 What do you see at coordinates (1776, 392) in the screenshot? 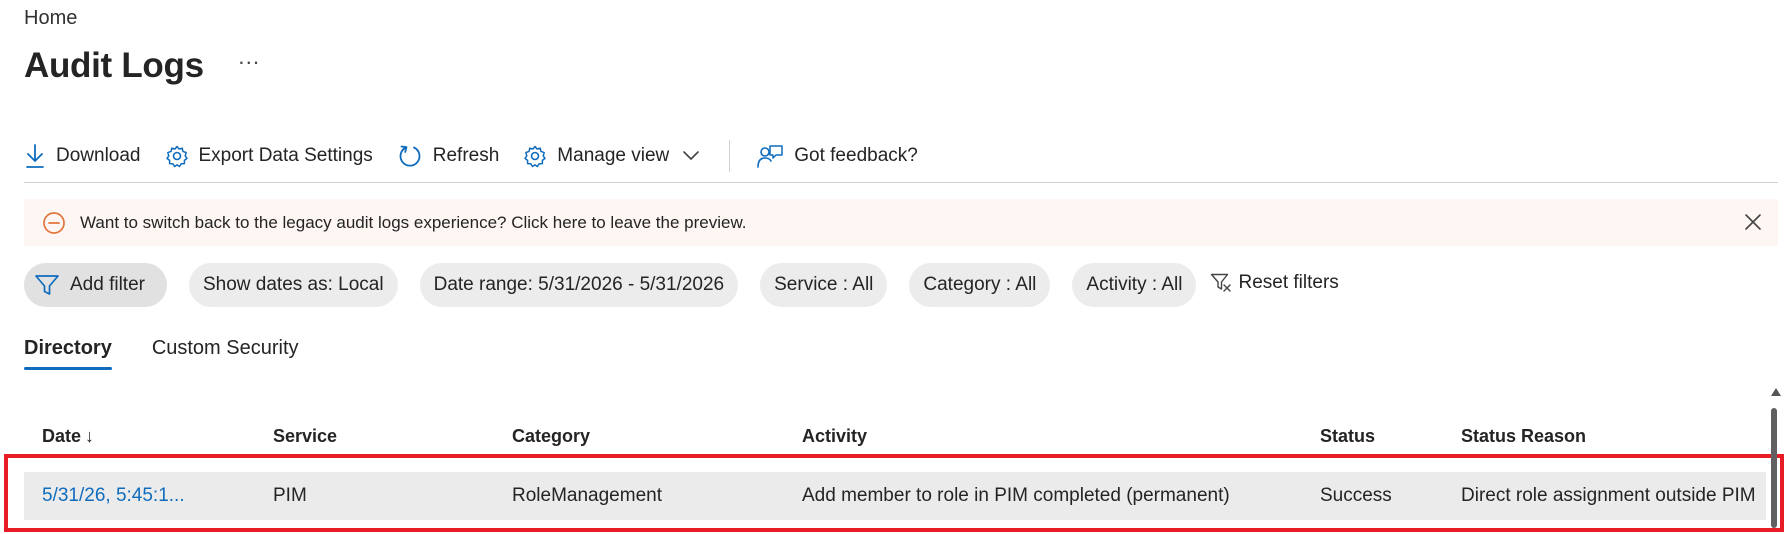
I see `scroll-up-arrow-icon` at bounding box center [1776, 392].